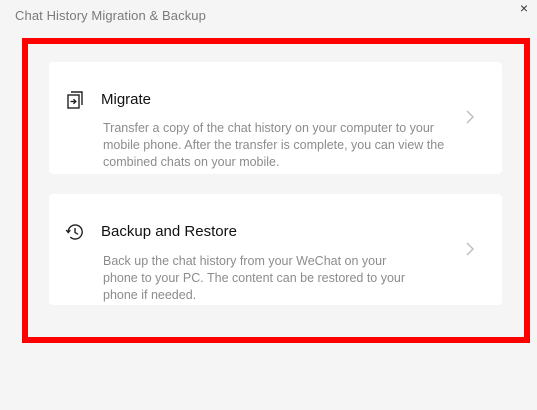 Image resolution: width=537 pixels, height=410 pixels. Describe the element at coordinates (126, 99) in the screenshot. I see `migrate-title: Migrate` at that location.